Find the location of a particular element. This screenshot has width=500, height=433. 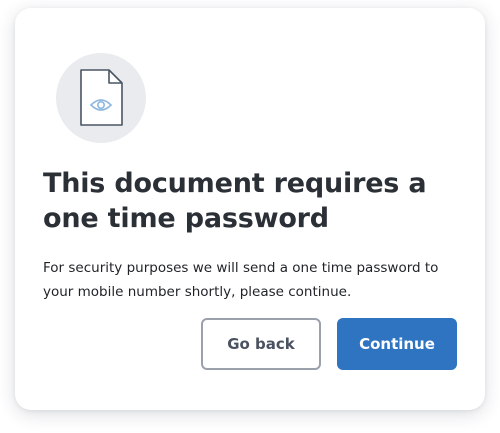

document-eye-icon is located at coordinates (101, 97).